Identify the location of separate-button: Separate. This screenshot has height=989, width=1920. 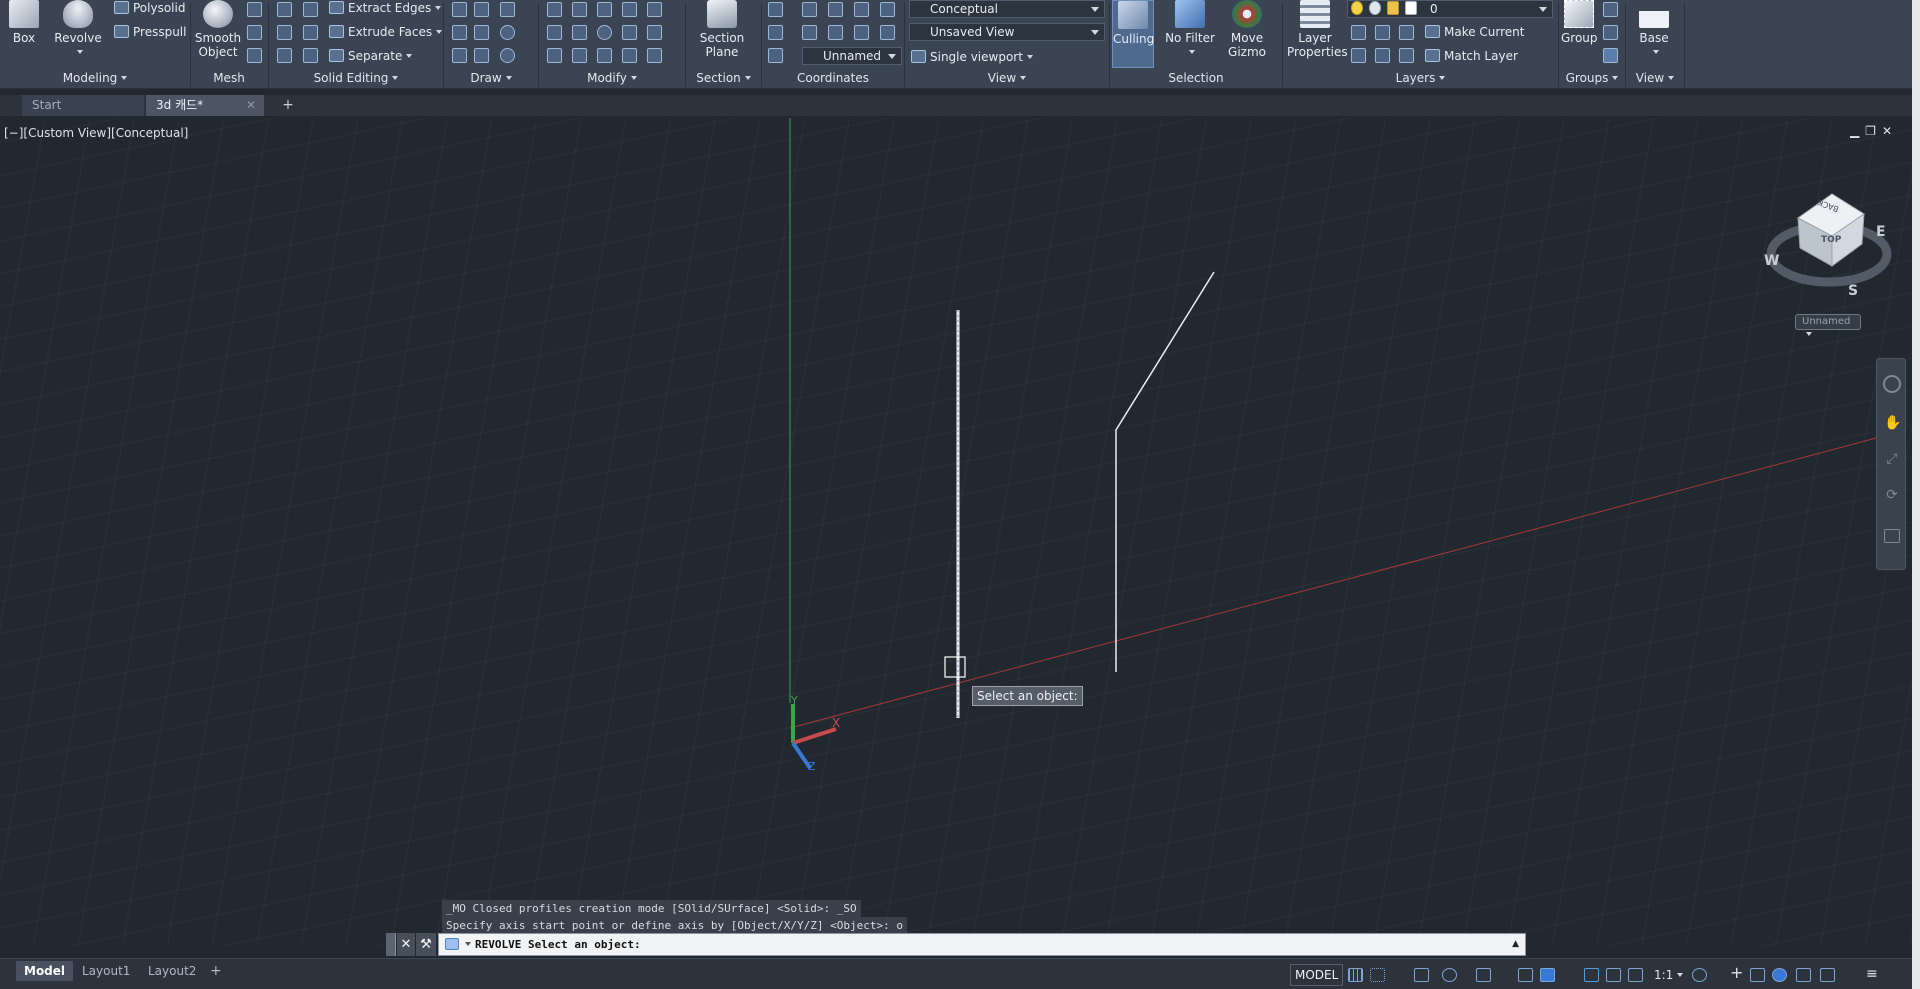
(371, 56).